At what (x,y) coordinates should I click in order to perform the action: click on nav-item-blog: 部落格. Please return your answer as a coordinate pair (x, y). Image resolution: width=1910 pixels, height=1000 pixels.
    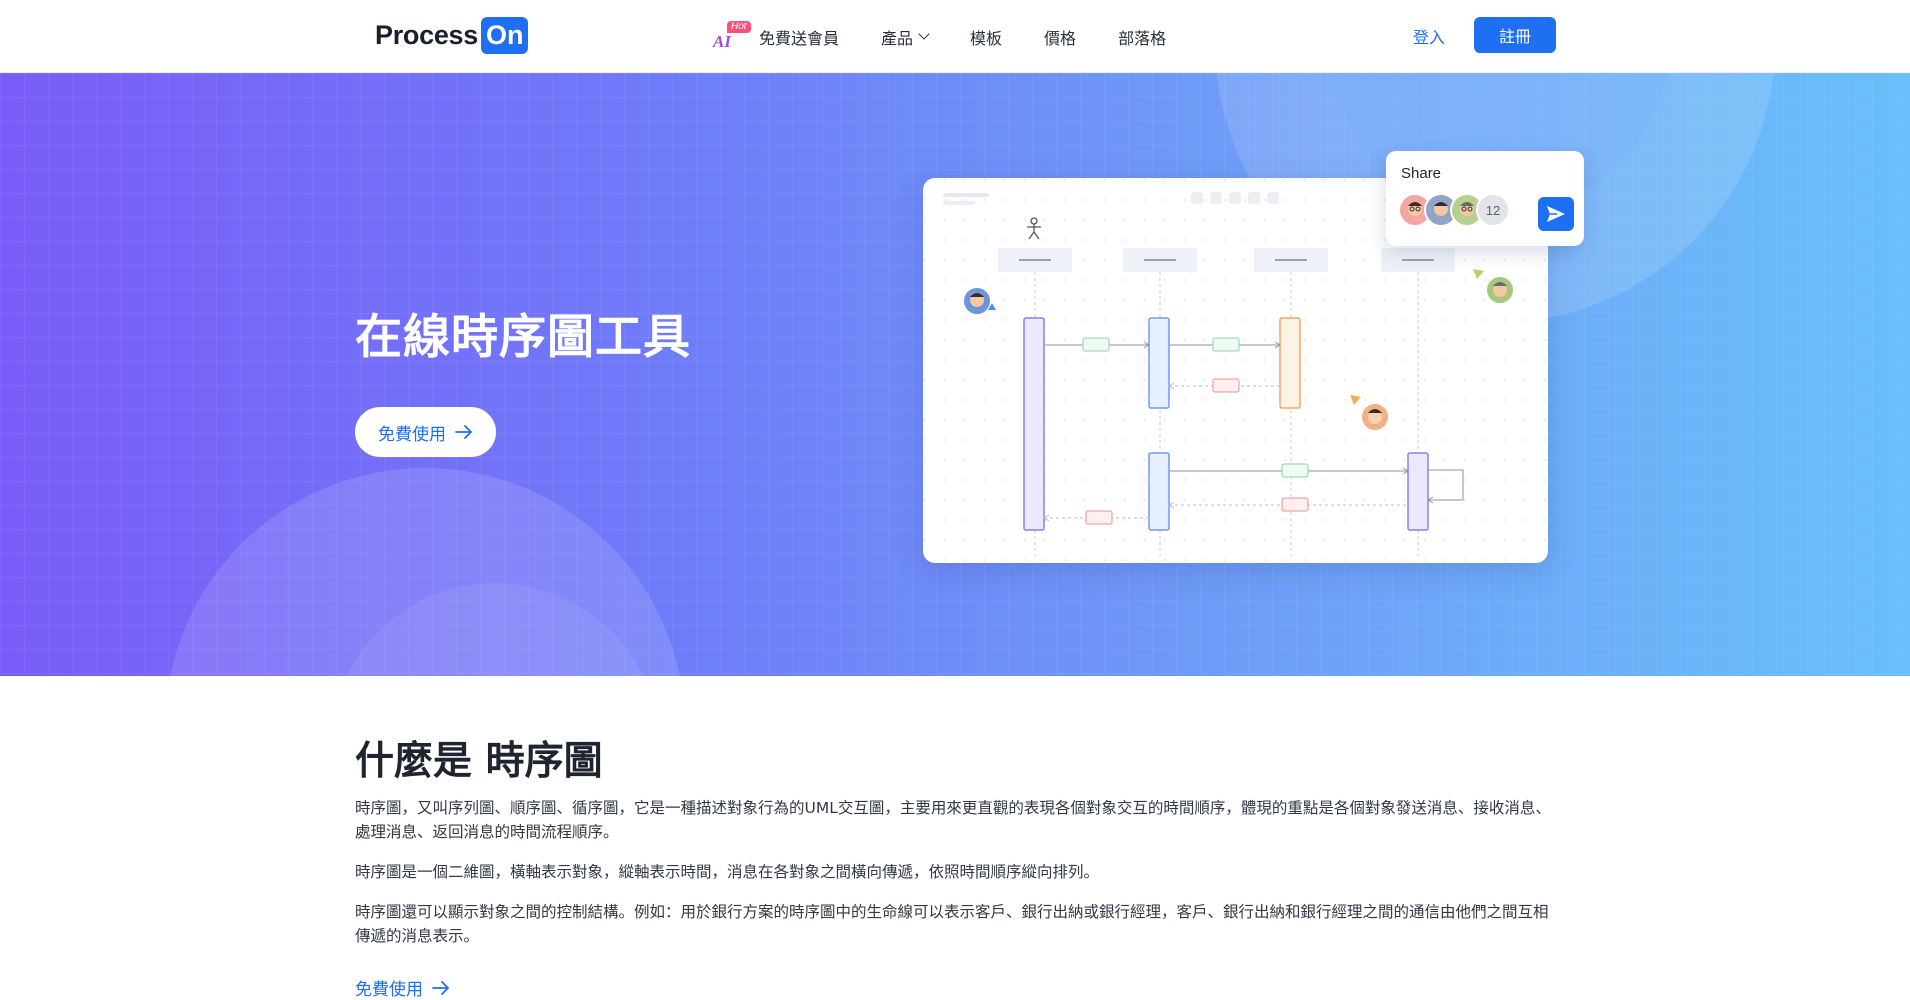
    Looking at the image, I should click on (1142, 37).